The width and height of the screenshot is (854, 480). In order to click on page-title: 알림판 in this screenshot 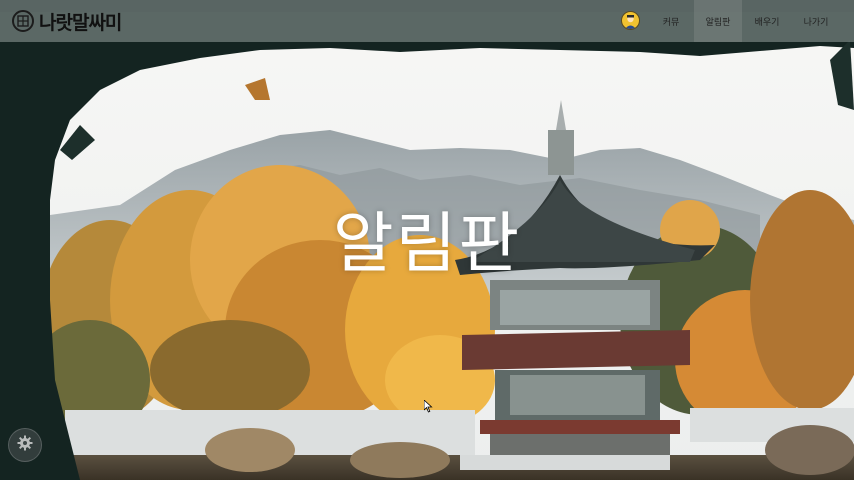, I will do `click(427, 243)`.